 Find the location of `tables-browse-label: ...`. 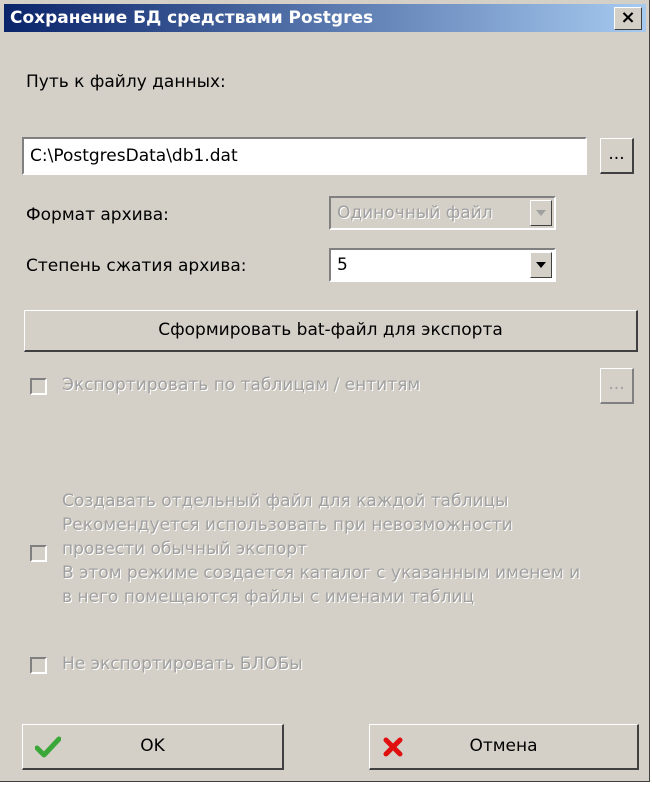

tables-browse-label: ... is located at coordinates (616, 384).